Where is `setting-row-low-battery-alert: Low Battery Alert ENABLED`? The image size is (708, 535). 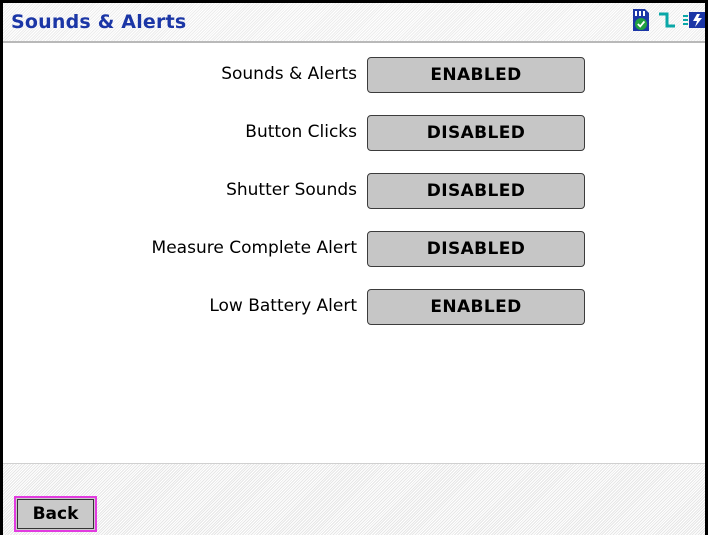 setting-row-low-battery-alert: Low Battery Alert ENABLED is located at coordinates (354, 307).